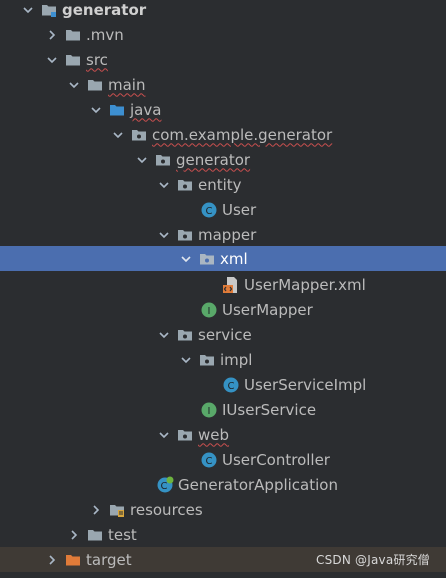 Image resolution: width=446 pixels, height=578 pixels. What do you see at coordinates (234, 258) in the screenshot?
I see `xml-label: xml` at bounding box center [234, 258].